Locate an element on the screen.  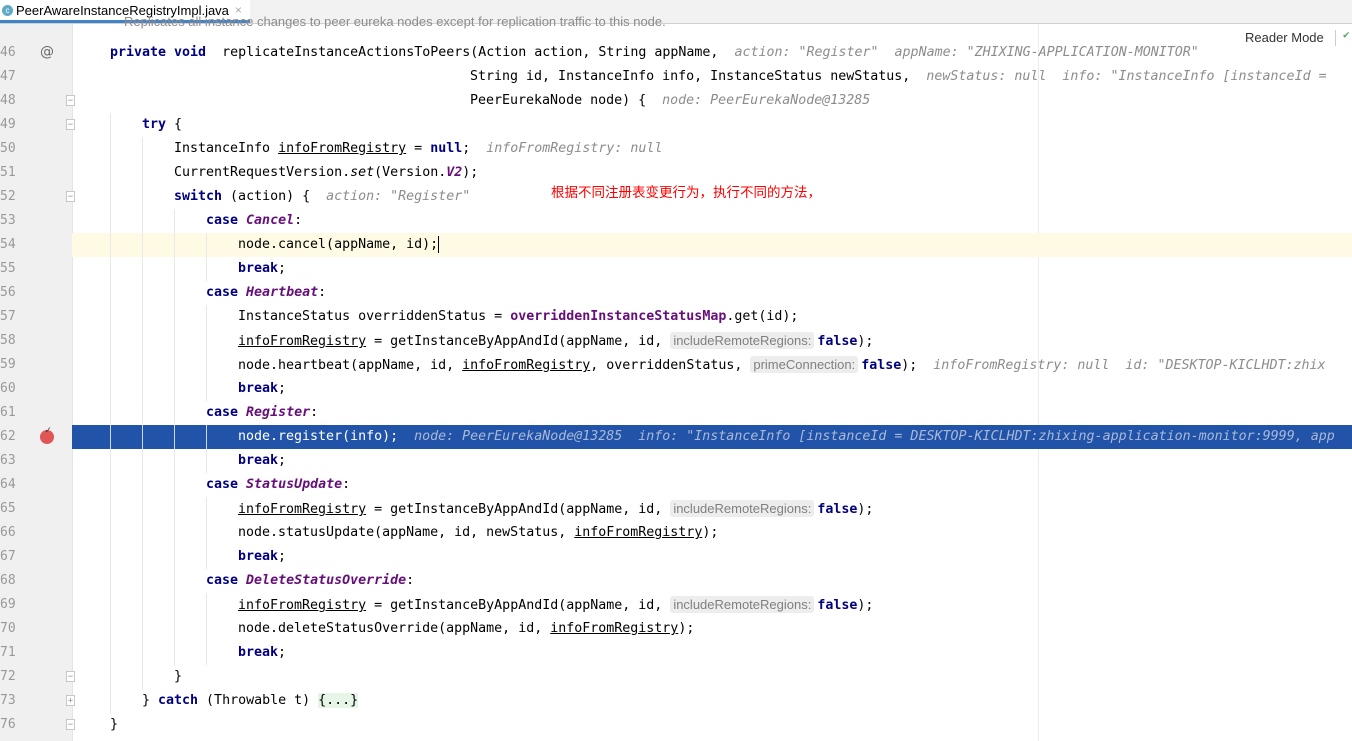
expand-fold-icon: + is located at coordinates (70, 700).